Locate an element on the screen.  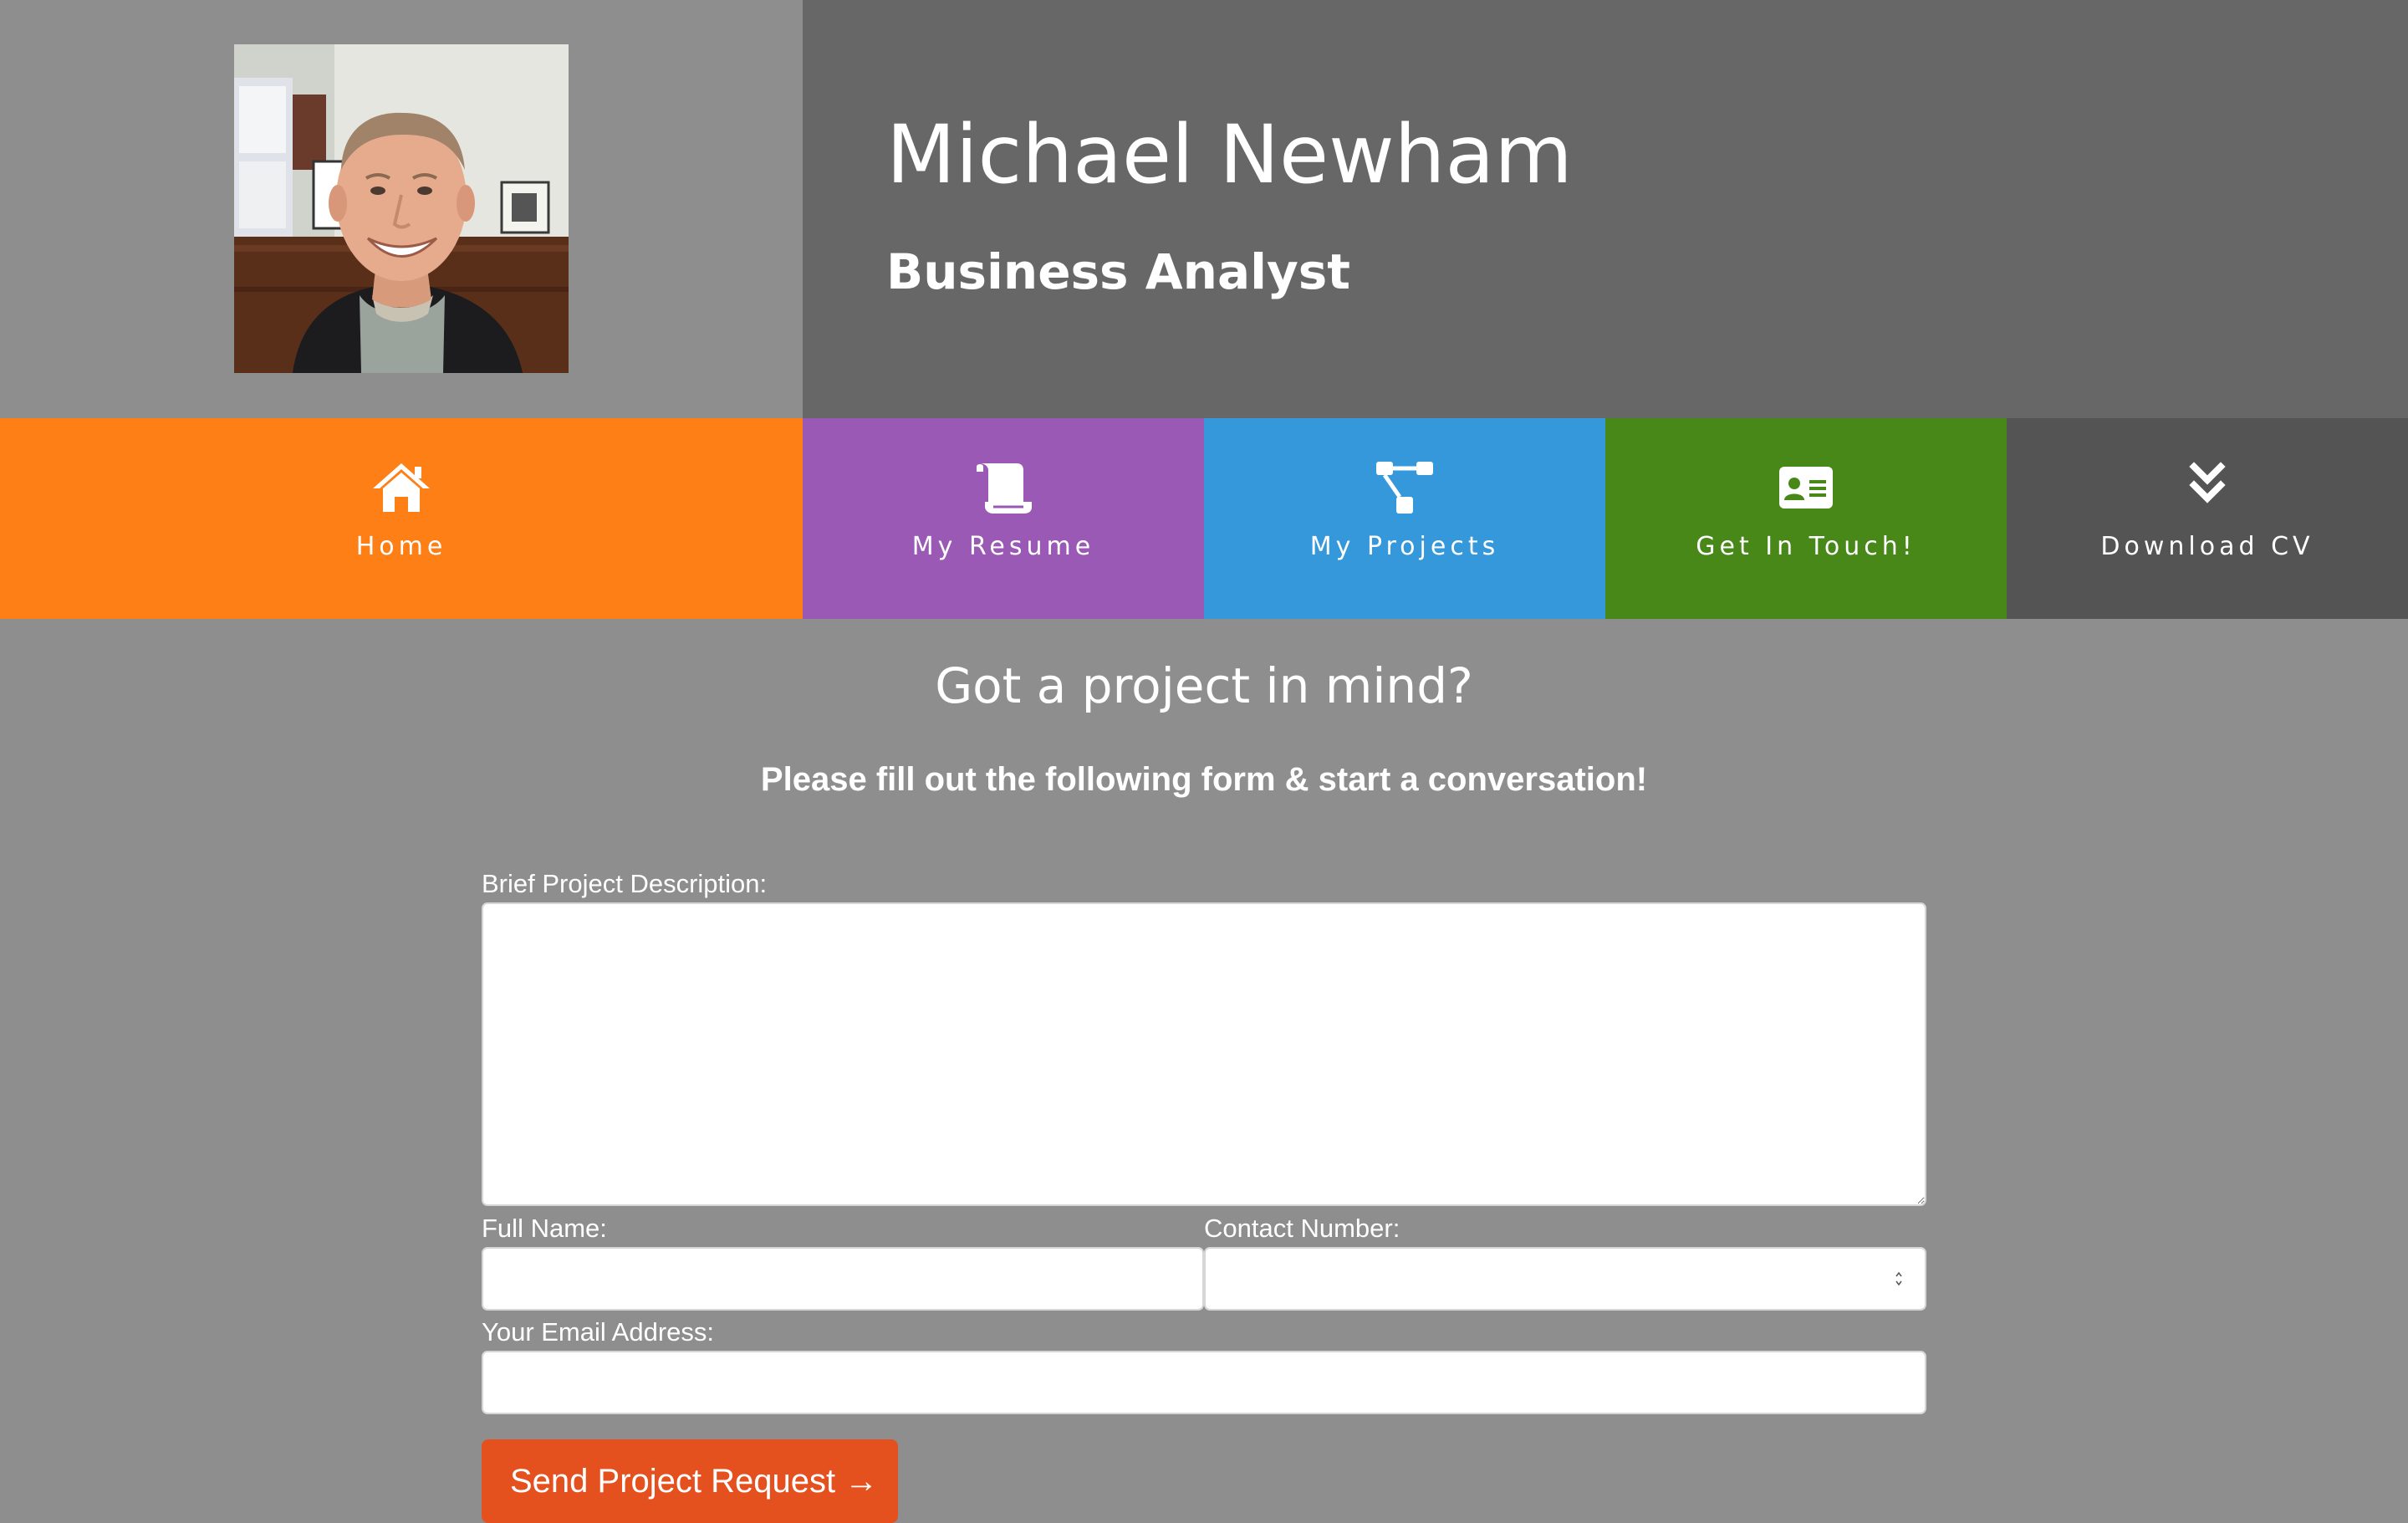
nav-item-label: Home is located at coordinates (401, 546).